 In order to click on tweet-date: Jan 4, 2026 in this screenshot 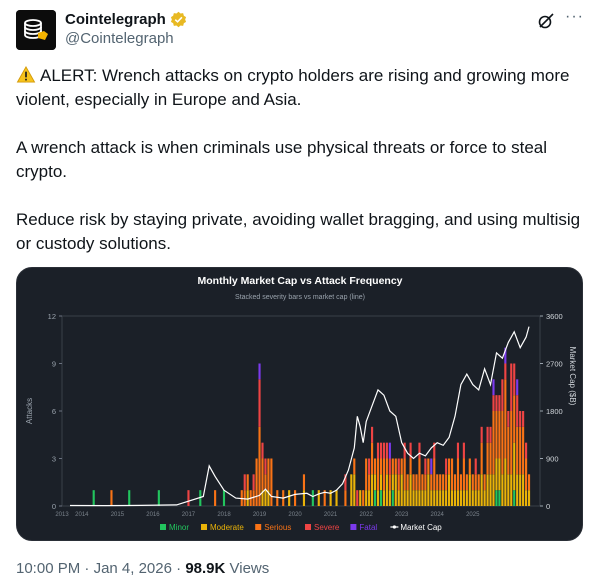, I will do `click(133, 568)`.